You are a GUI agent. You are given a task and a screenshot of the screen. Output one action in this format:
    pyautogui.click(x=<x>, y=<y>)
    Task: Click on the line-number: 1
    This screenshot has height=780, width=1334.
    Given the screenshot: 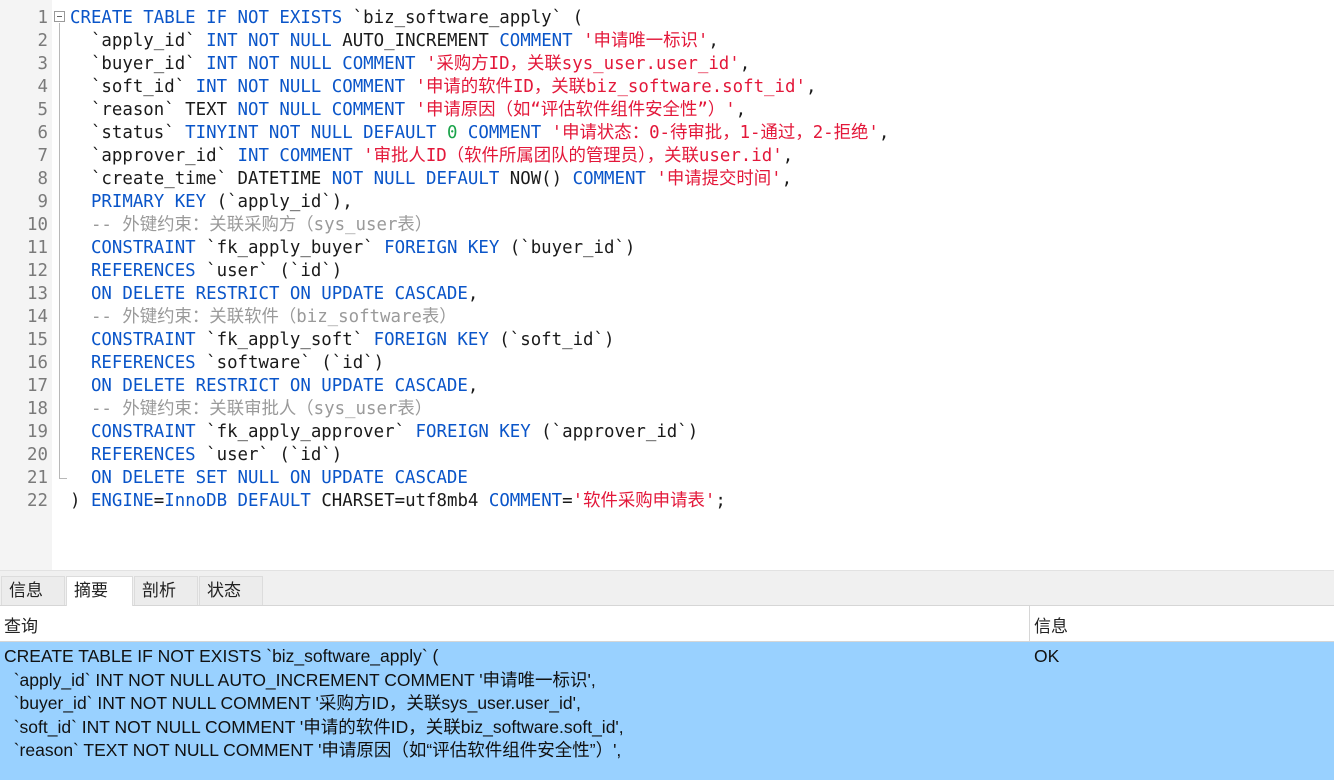 What is the action you would take?
    pyautogui.click(x=42, y=18)
    